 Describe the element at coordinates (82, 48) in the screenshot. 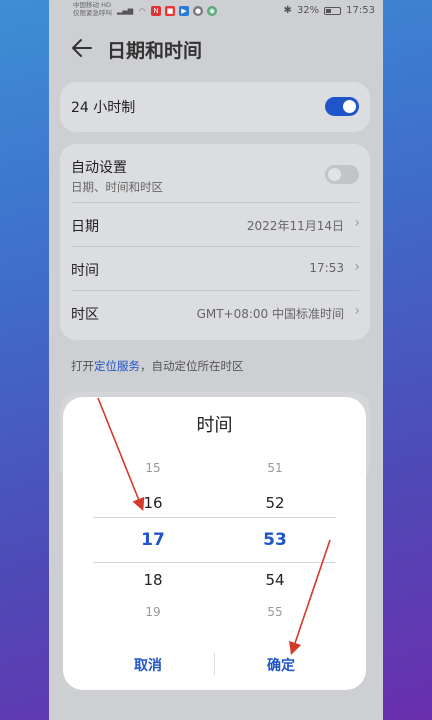

I see `back-arrow-icon` at that location.